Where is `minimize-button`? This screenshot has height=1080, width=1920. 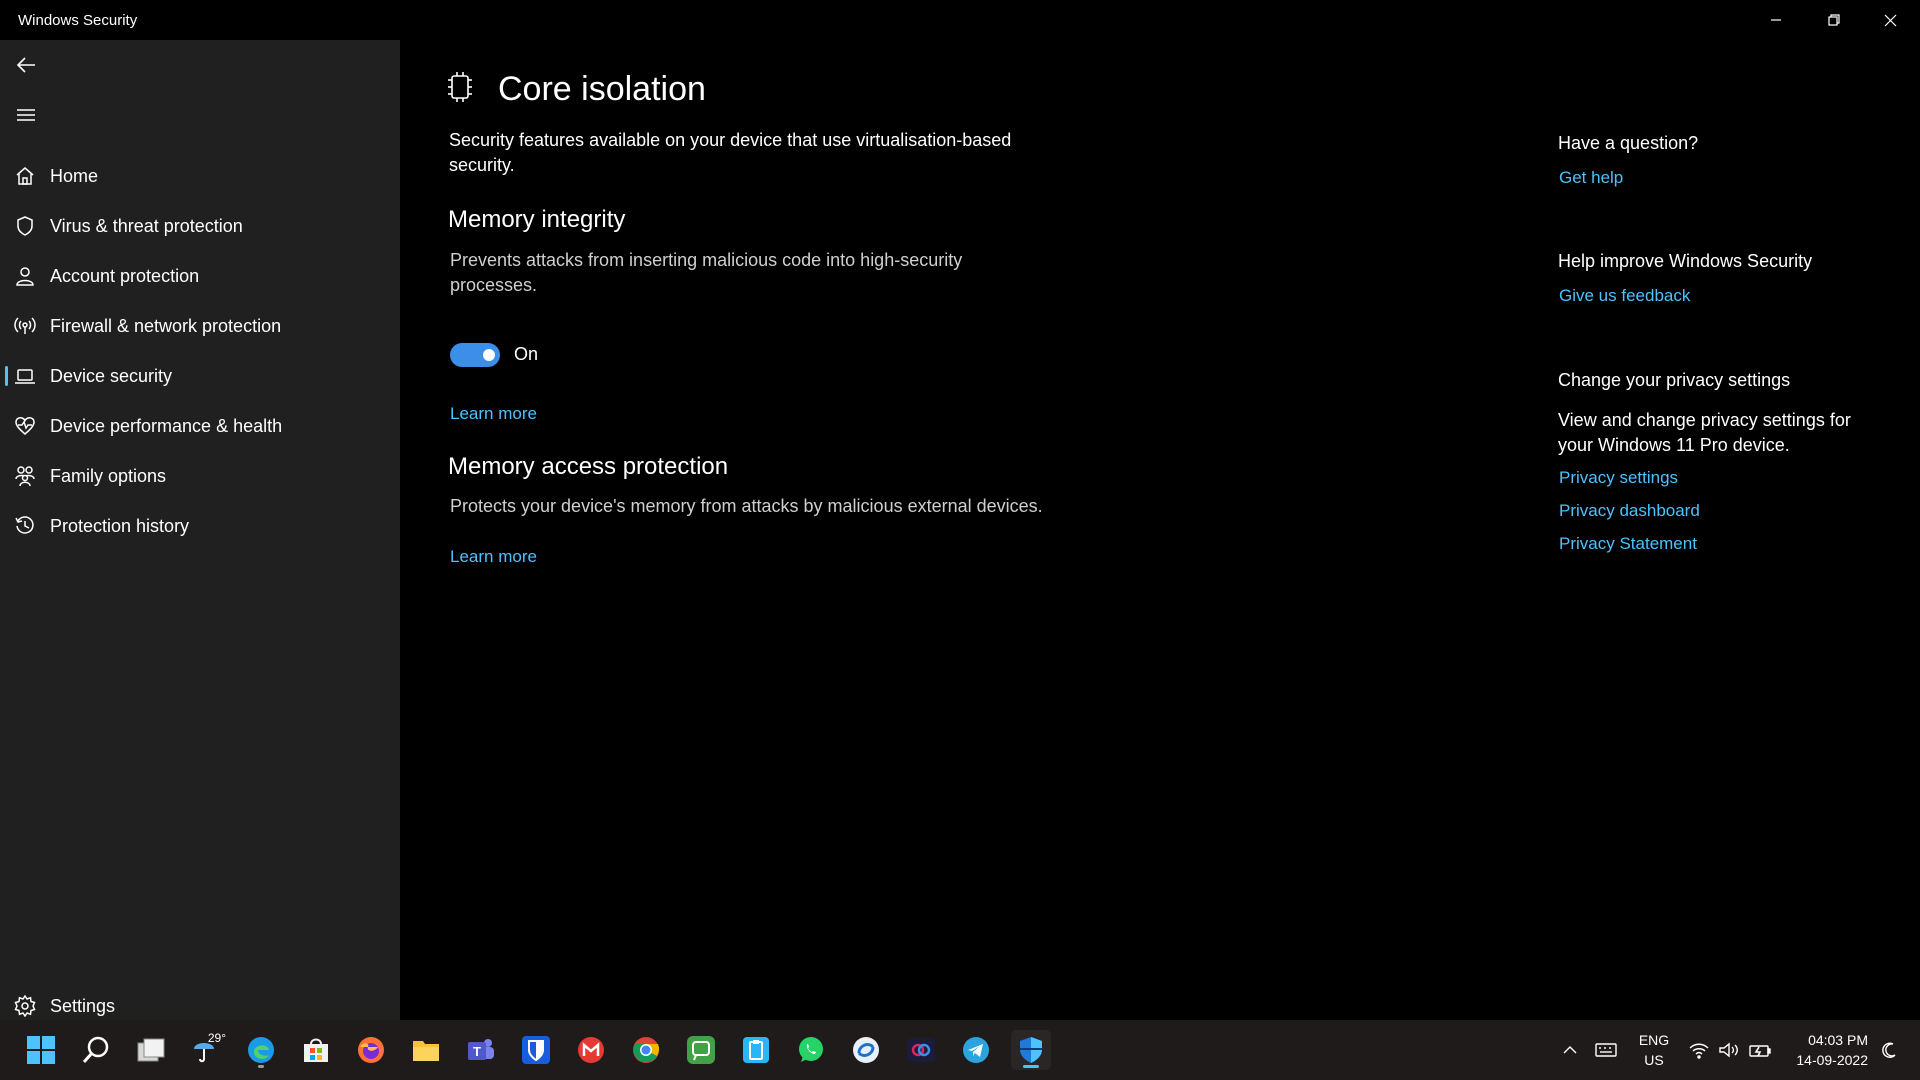 minimize-button is located at coordinates (1776, 20).